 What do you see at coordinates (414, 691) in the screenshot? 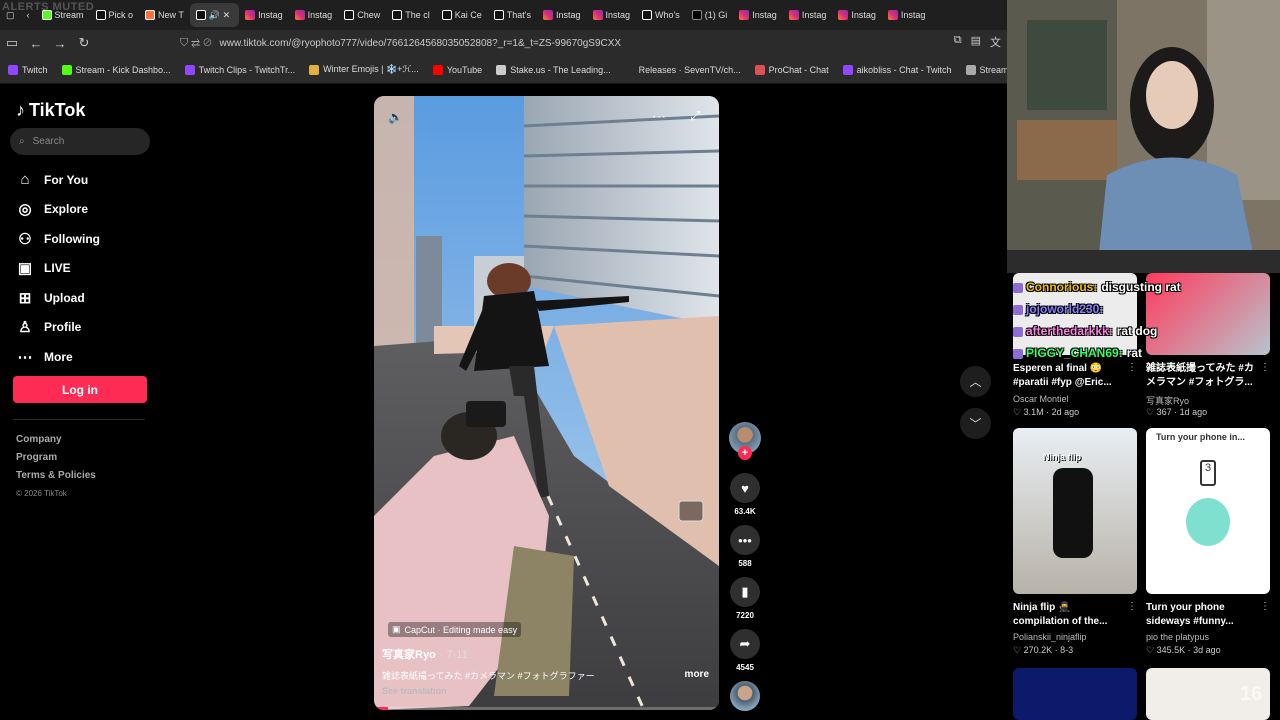
I see `see-translation-button: See translation` at bounding box center [414, 691].